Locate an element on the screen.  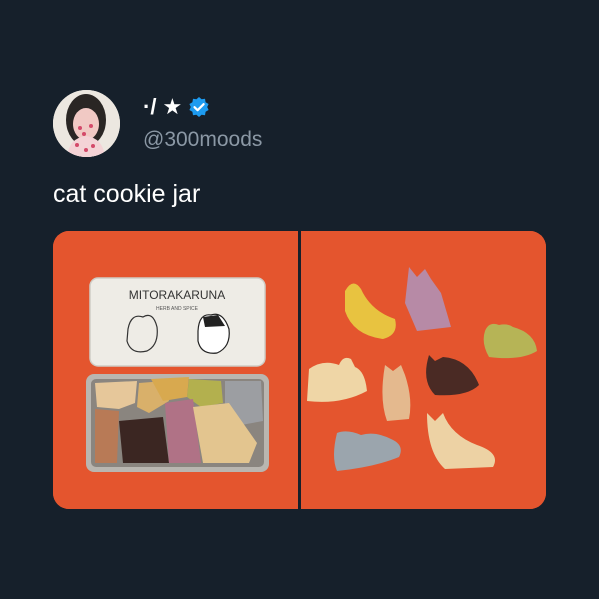
tin-lid-text: MITORAKARUNA is located at coordinates (177, 295).